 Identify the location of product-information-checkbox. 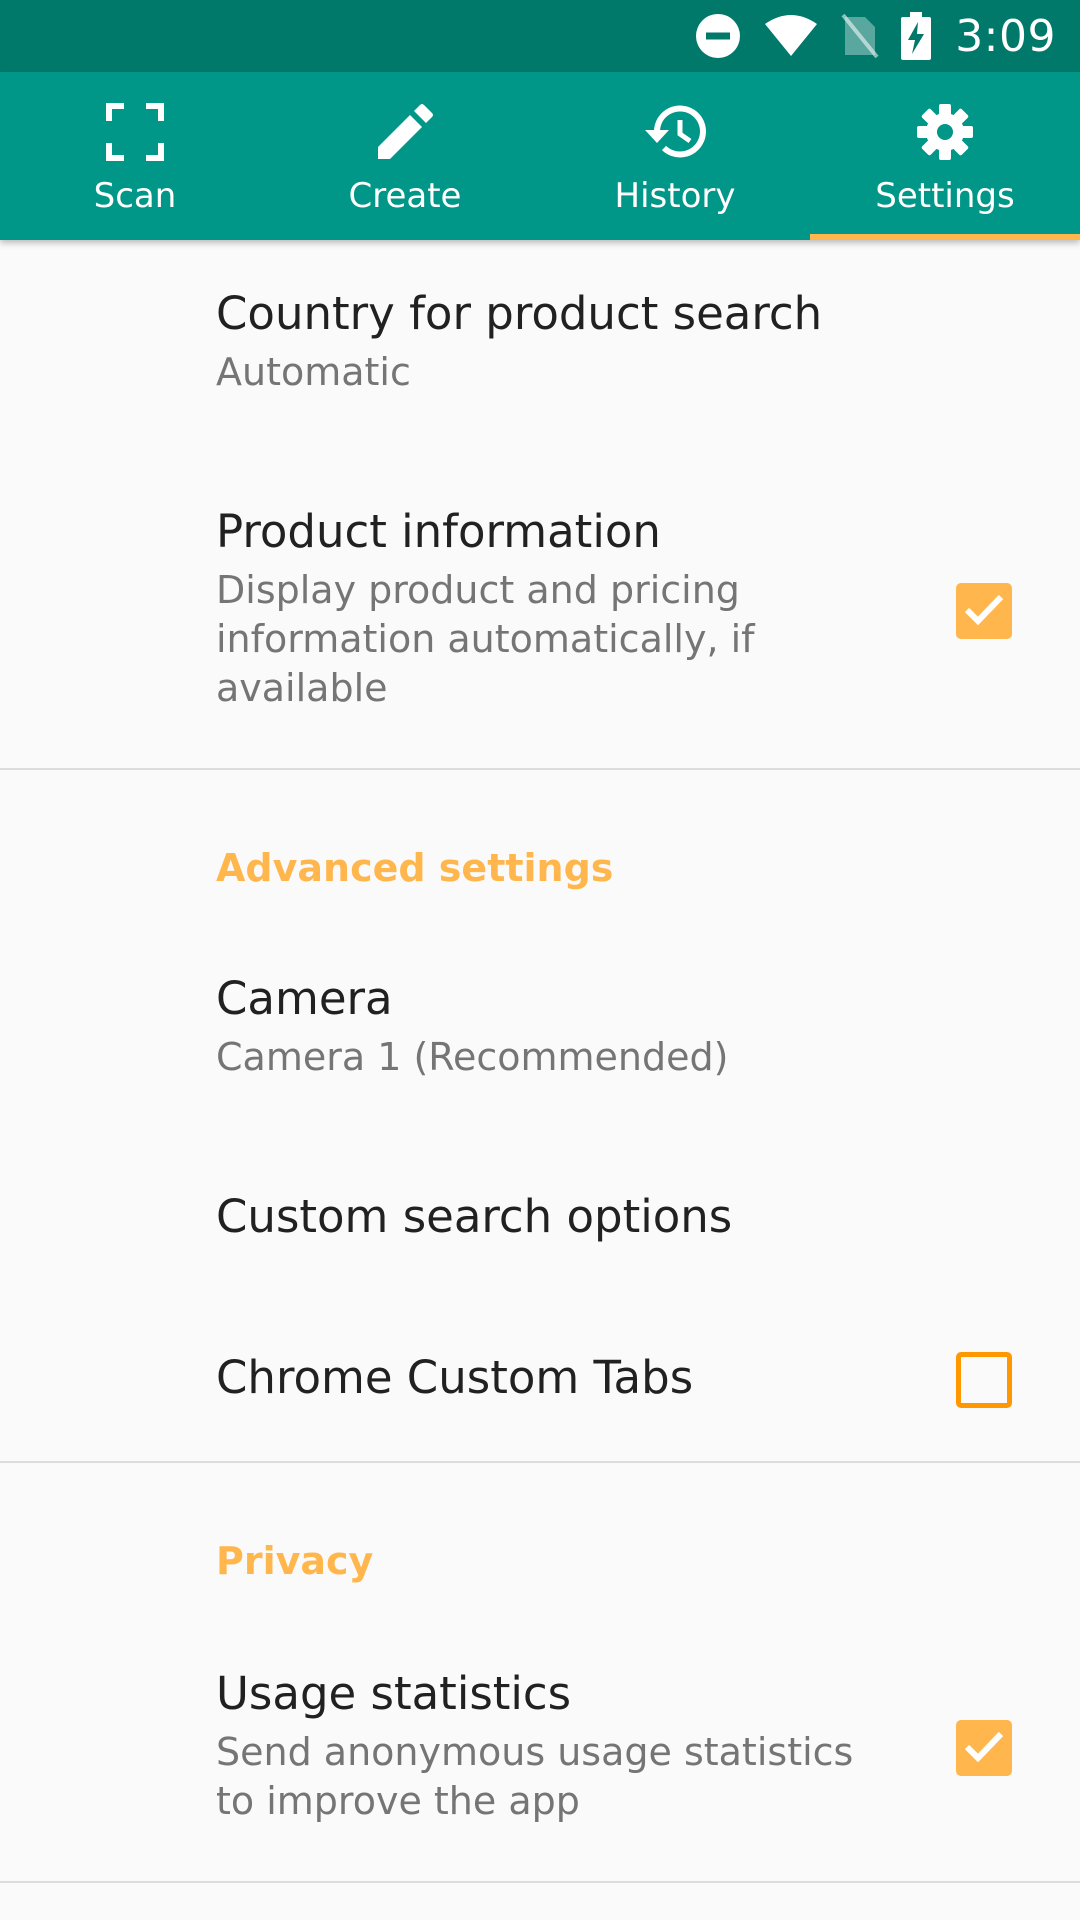
(984, 611).